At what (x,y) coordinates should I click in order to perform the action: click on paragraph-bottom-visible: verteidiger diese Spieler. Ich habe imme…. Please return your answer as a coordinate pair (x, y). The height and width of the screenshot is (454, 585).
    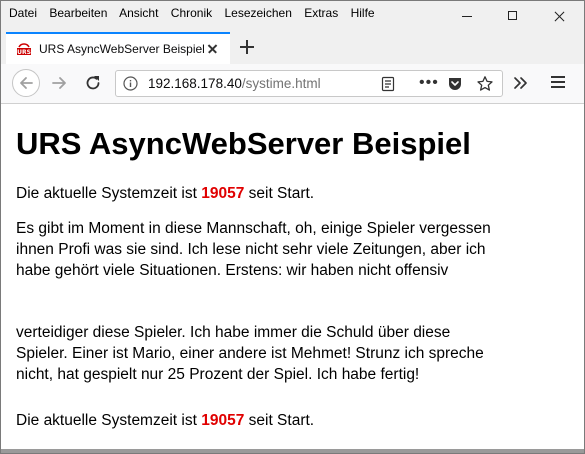
    Looking at the image, I should click on (276, 357).